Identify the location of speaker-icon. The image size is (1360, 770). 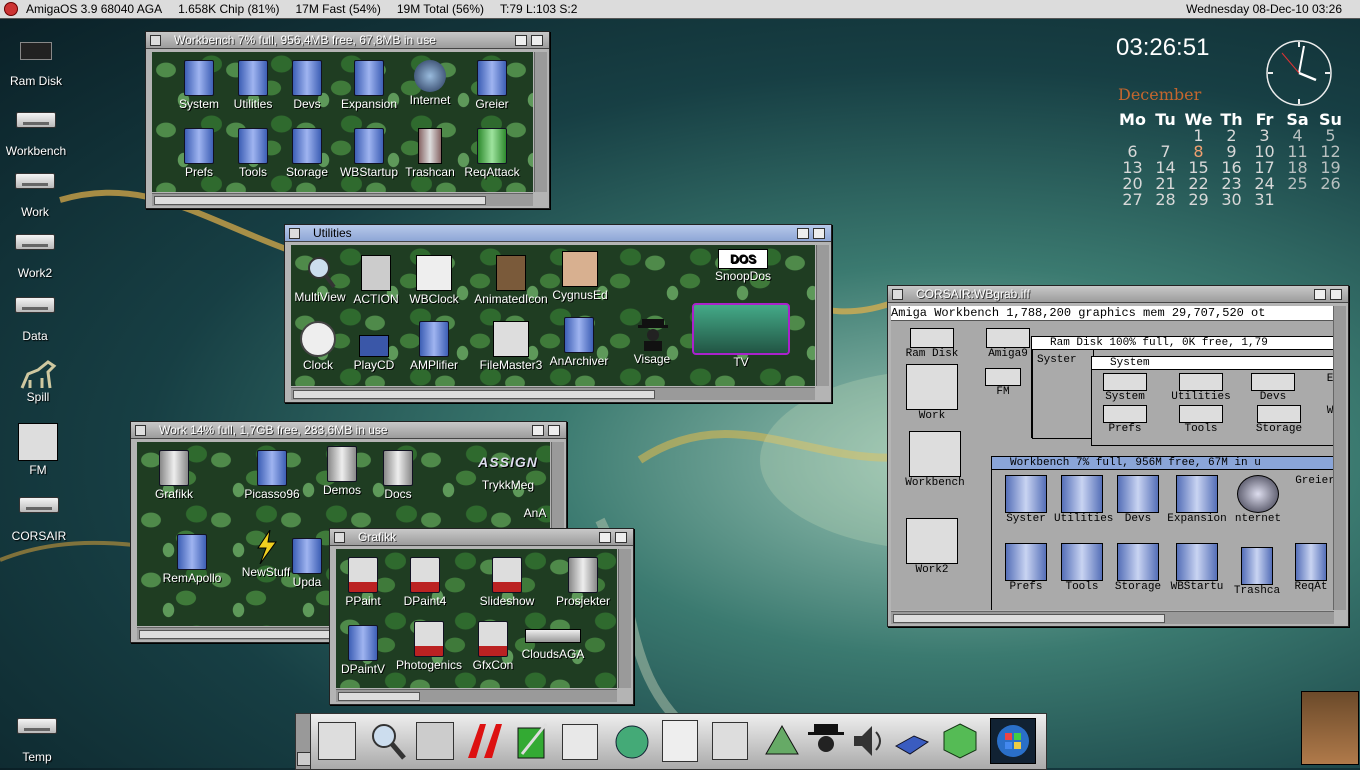
(868, 740).